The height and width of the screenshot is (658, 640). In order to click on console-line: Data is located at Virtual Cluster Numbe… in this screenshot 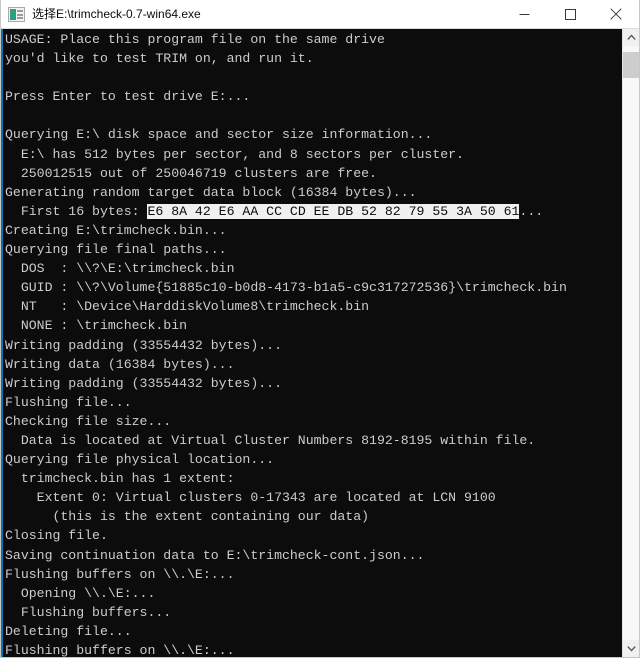, I will do `click(270, 440)`.